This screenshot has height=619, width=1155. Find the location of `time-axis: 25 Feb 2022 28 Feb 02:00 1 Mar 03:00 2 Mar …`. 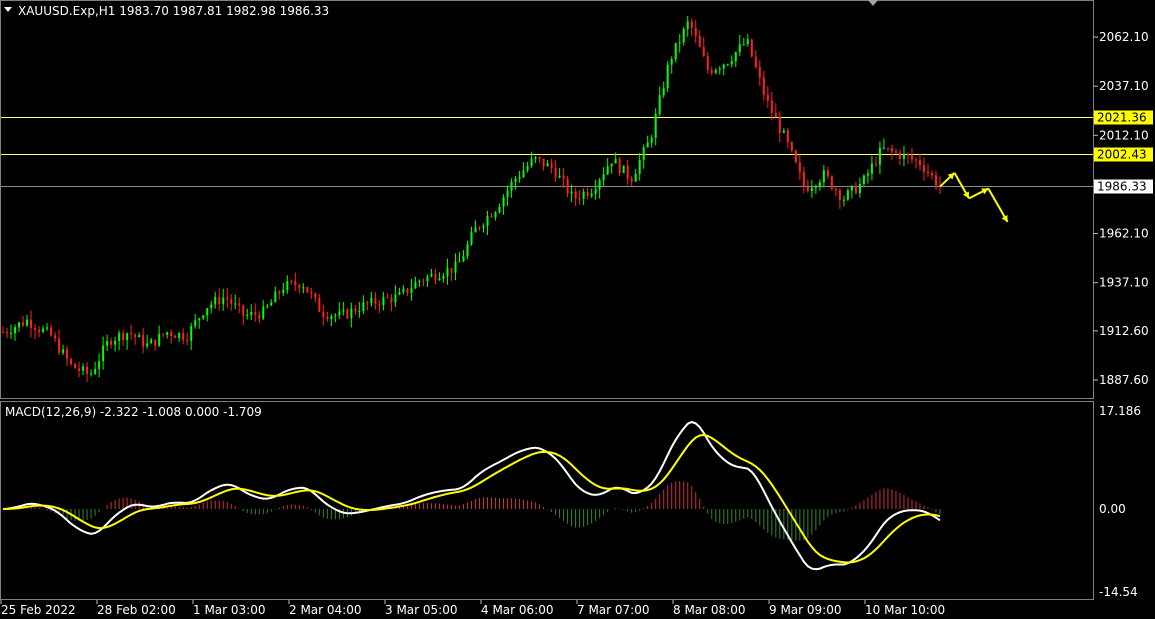

time-axis: 25 Feb 2022 28 Feb 02:00 1 Mar 03:00 2 Mar … is located at coordinates (472, 608).